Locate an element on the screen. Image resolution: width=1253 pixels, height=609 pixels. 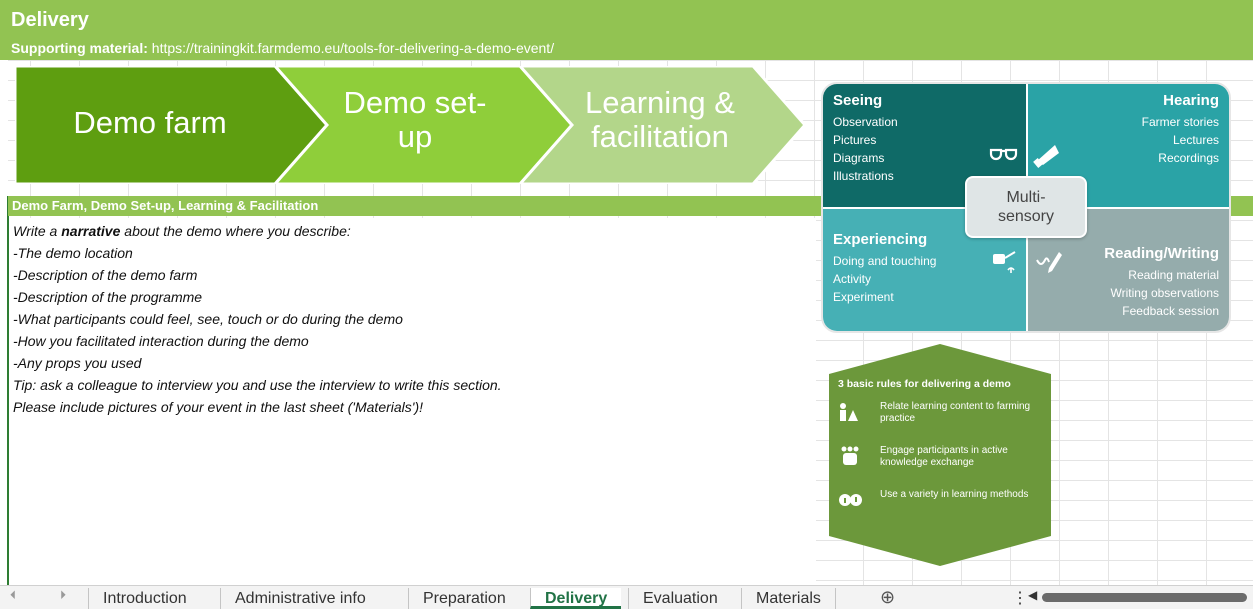
list-item: -The demo location is located at coordinates (73, 253).